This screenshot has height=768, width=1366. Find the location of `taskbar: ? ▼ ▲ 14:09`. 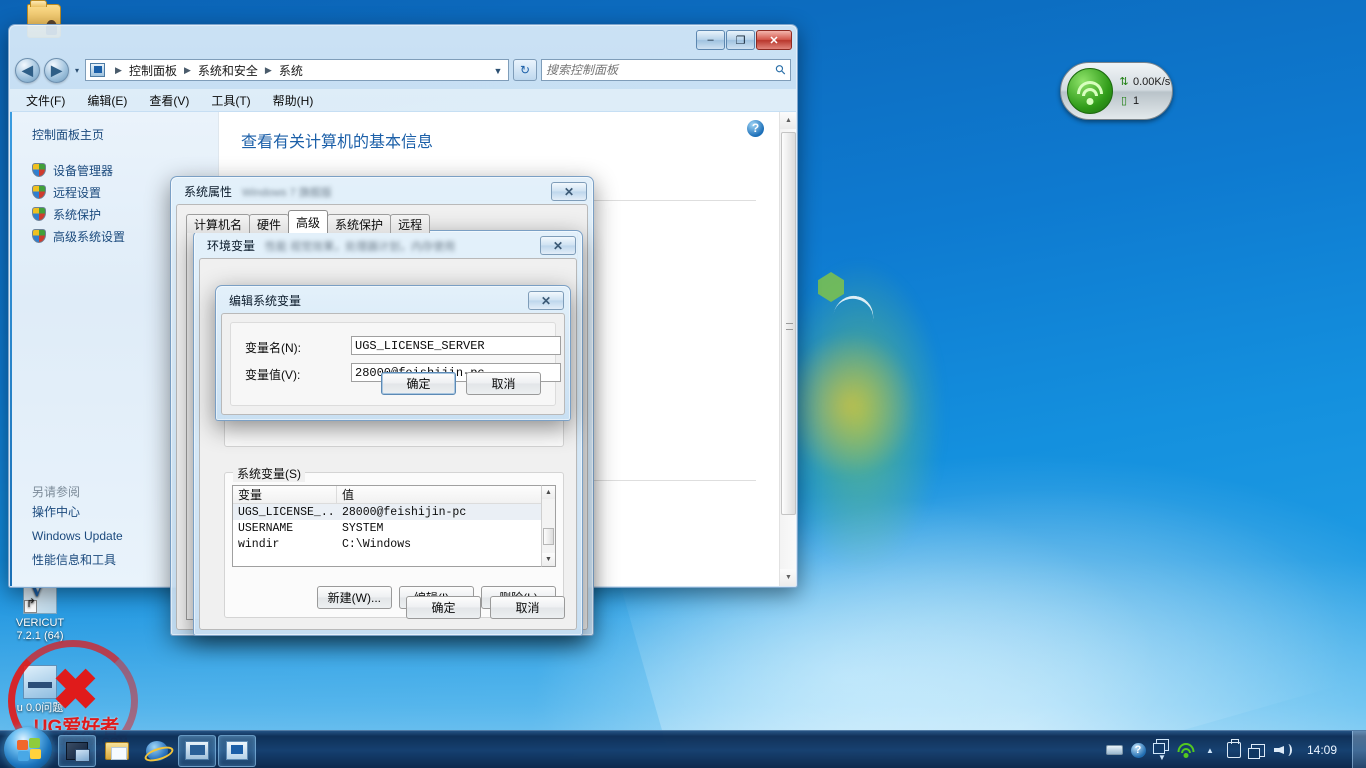

taskbar: ? ▼ ▲ 14:09 is located at coordinates (683, 747).